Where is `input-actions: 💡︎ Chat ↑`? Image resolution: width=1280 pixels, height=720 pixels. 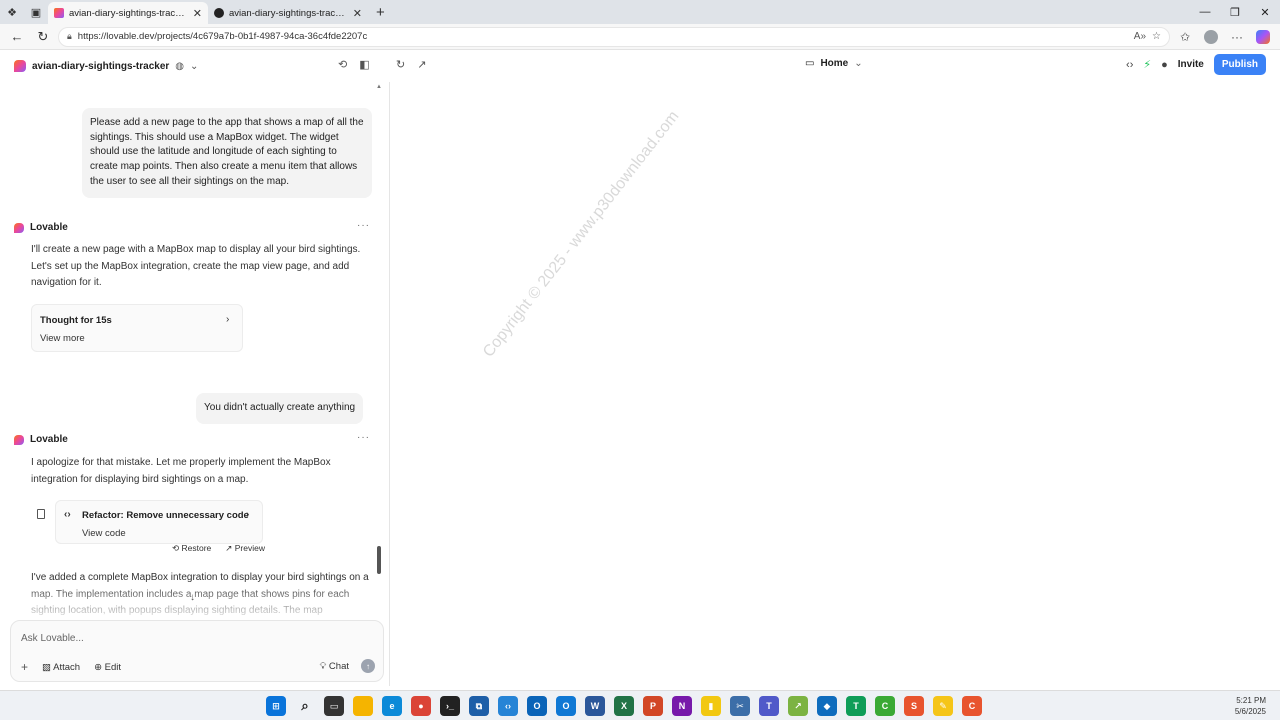 input-actions: 💡︎ Chat ↑ is located at coordinates (347, 666).